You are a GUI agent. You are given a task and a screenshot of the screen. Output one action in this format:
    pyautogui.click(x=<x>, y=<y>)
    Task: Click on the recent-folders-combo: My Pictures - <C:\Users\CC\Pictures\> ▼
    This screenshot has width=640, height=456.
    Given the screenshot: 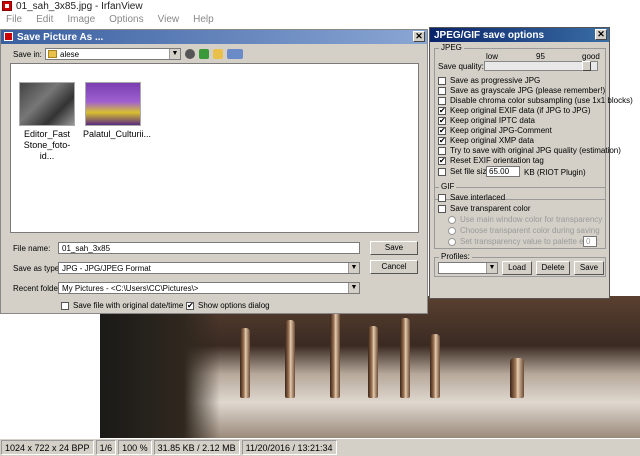 What is the action you would take?
    pyautogui.click(x=209, y=288)
    